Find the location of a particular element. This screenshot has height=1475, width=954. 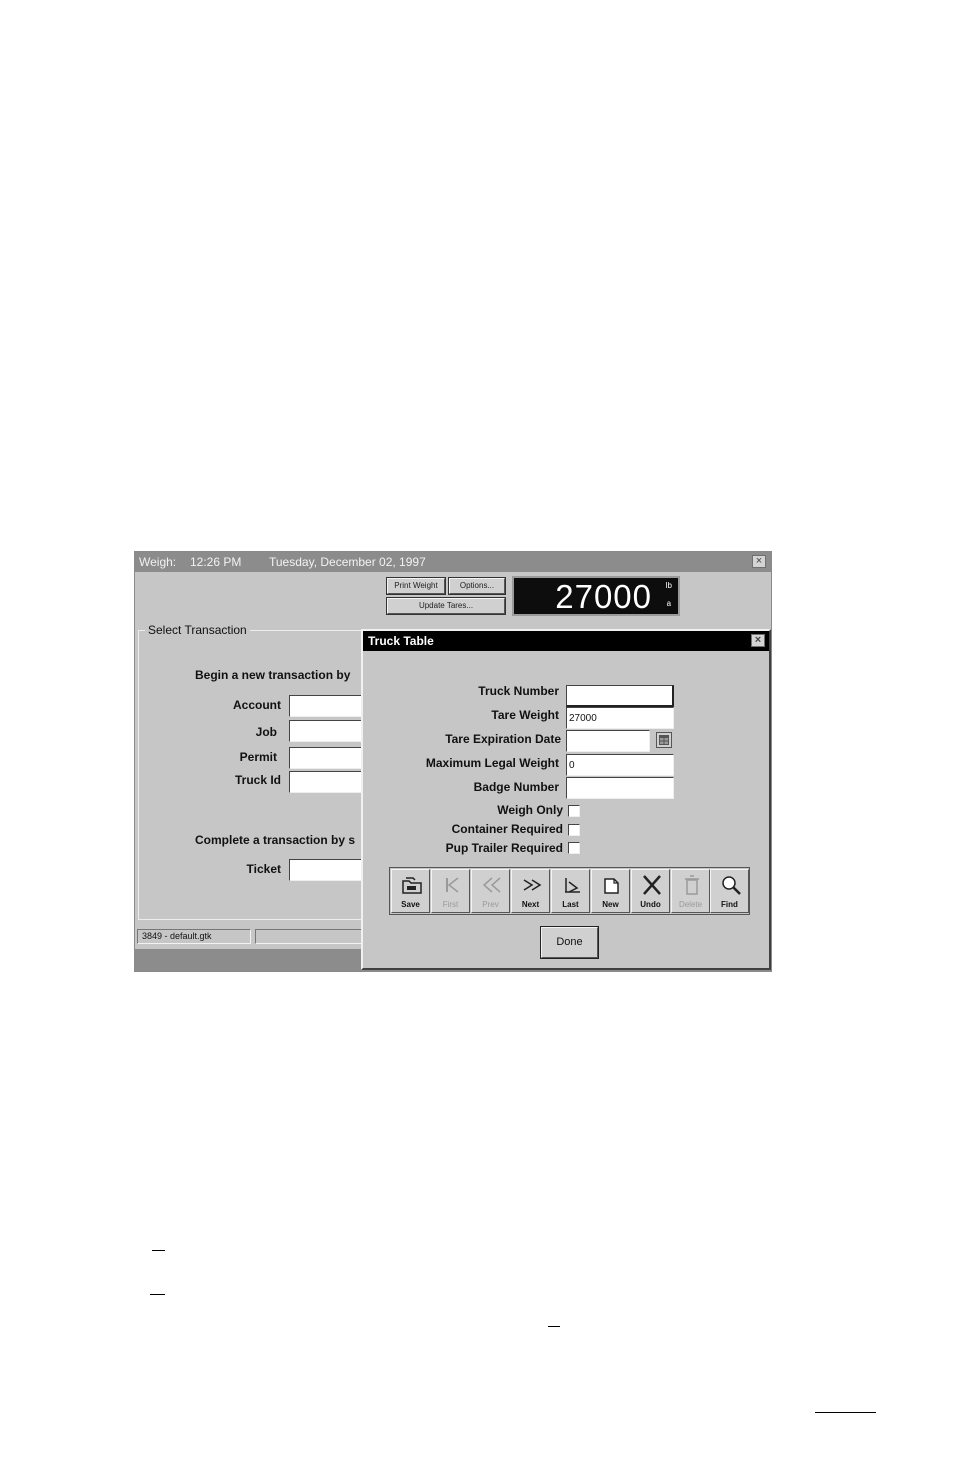

weigh-close-button: × is located at coordinates (759, 561).